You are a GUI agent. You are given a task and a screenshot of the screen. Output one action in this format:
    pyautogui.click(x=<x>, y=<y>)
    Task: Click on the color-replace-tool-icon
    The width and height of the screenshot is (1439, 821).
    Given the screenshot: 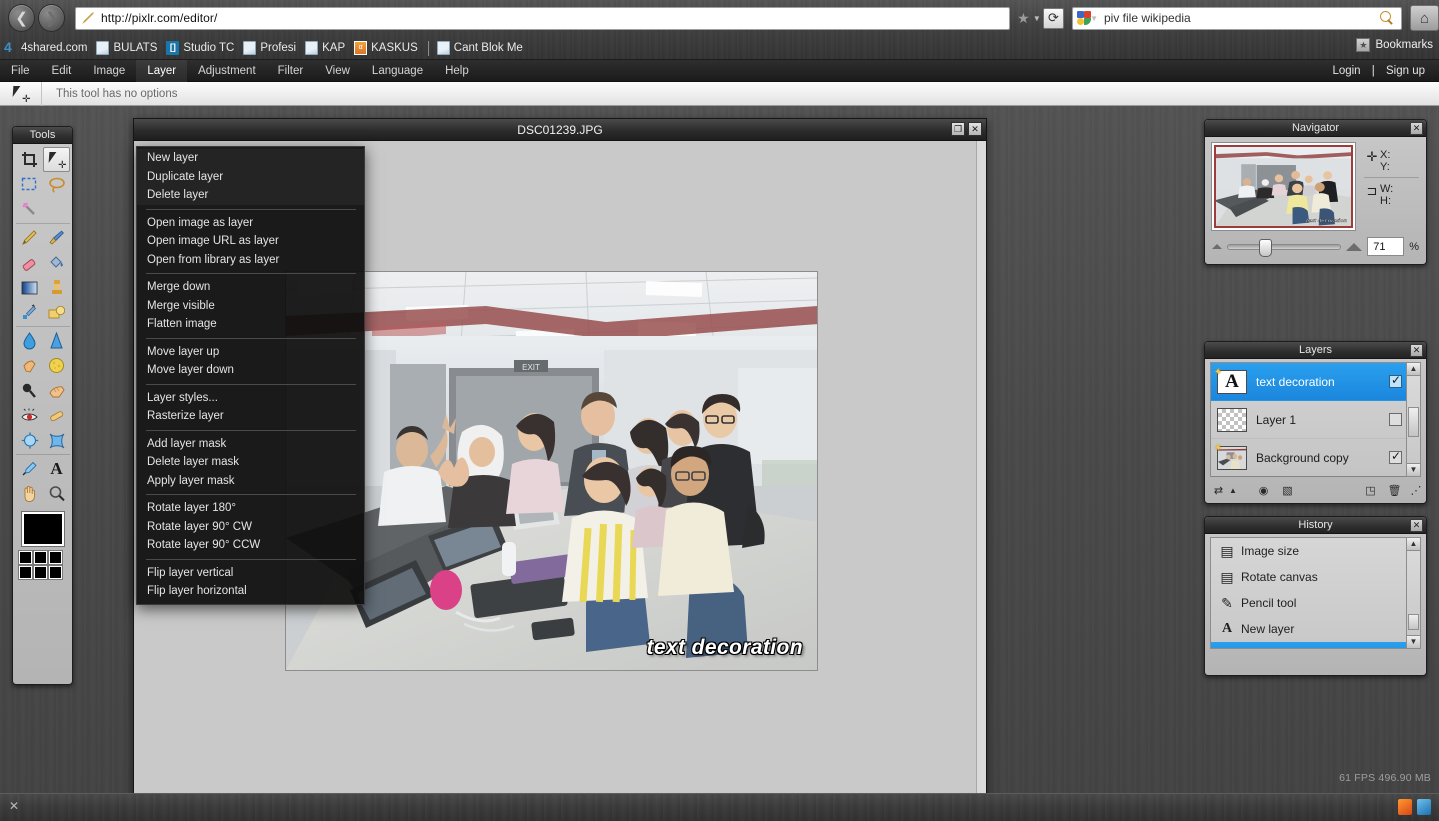 What is the action you would take?
    pyautogui.click(x=29, y=312)
    